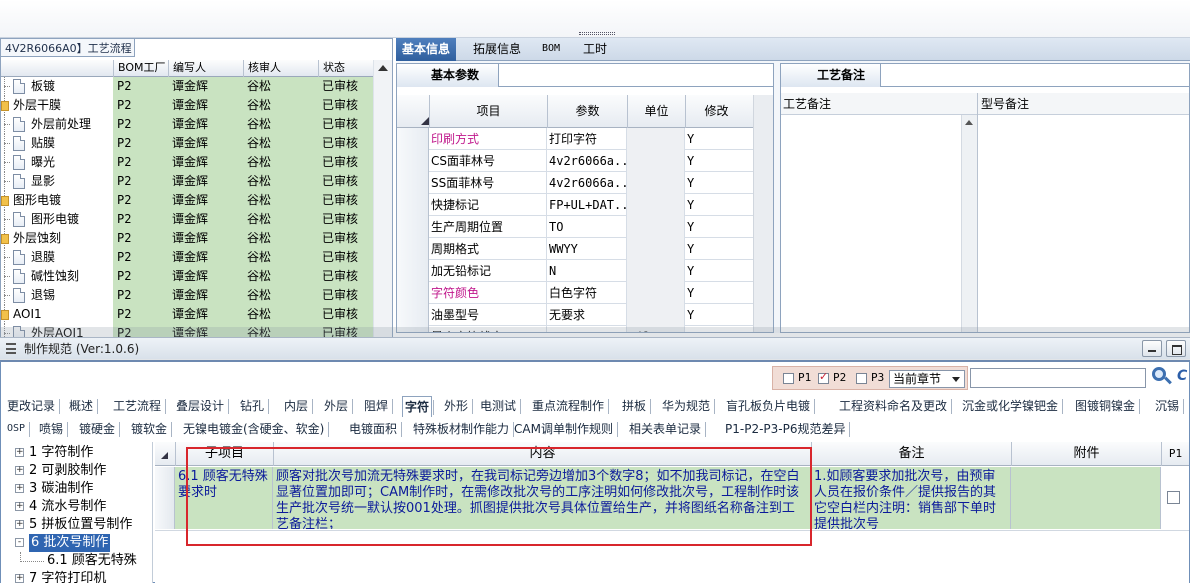 The height and width of the screenshot is (583, 1190). I want to click on spec-tab: 内层, so click(298, 406).